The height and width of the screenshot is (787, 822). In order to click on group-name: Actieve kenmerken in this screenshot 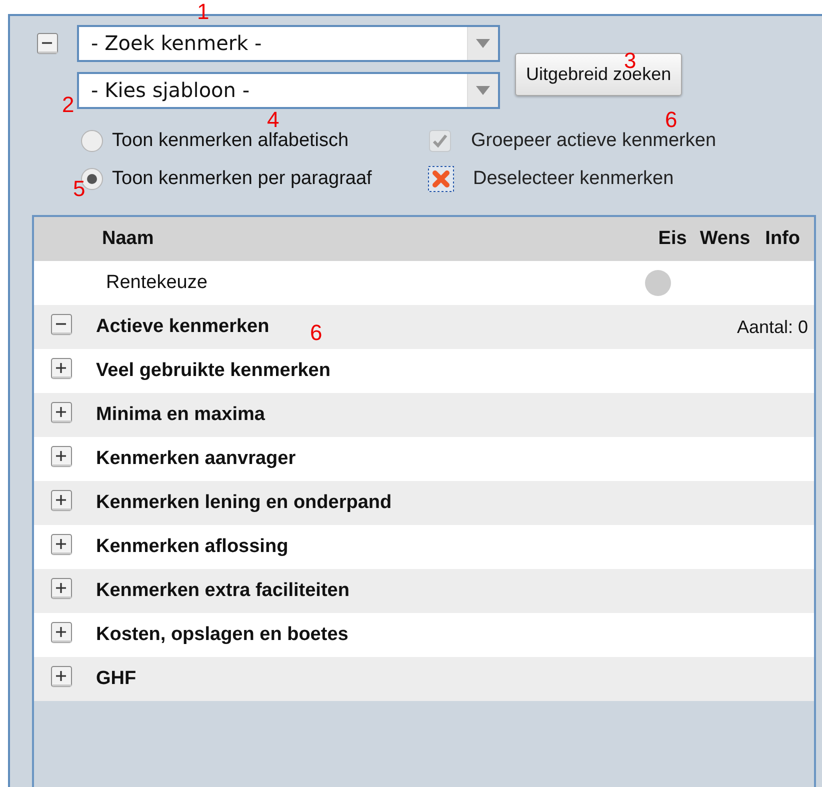, I will do `click(183, 327)`.